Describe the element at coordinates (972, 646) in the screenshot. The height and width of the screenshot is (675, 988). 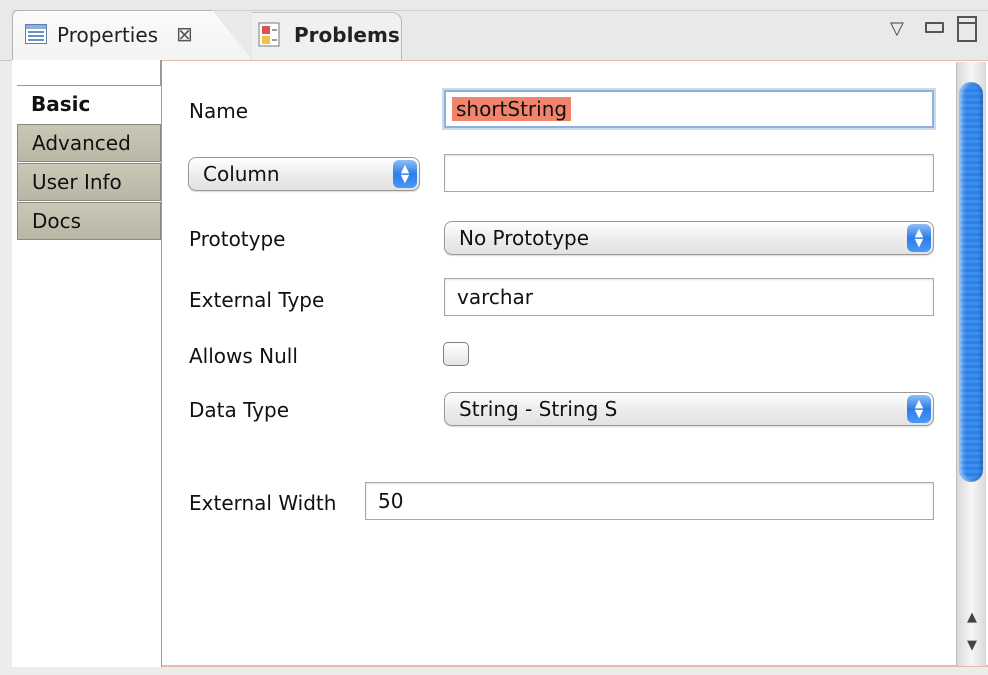
I see `scroll-down-button: ▼` at that location.